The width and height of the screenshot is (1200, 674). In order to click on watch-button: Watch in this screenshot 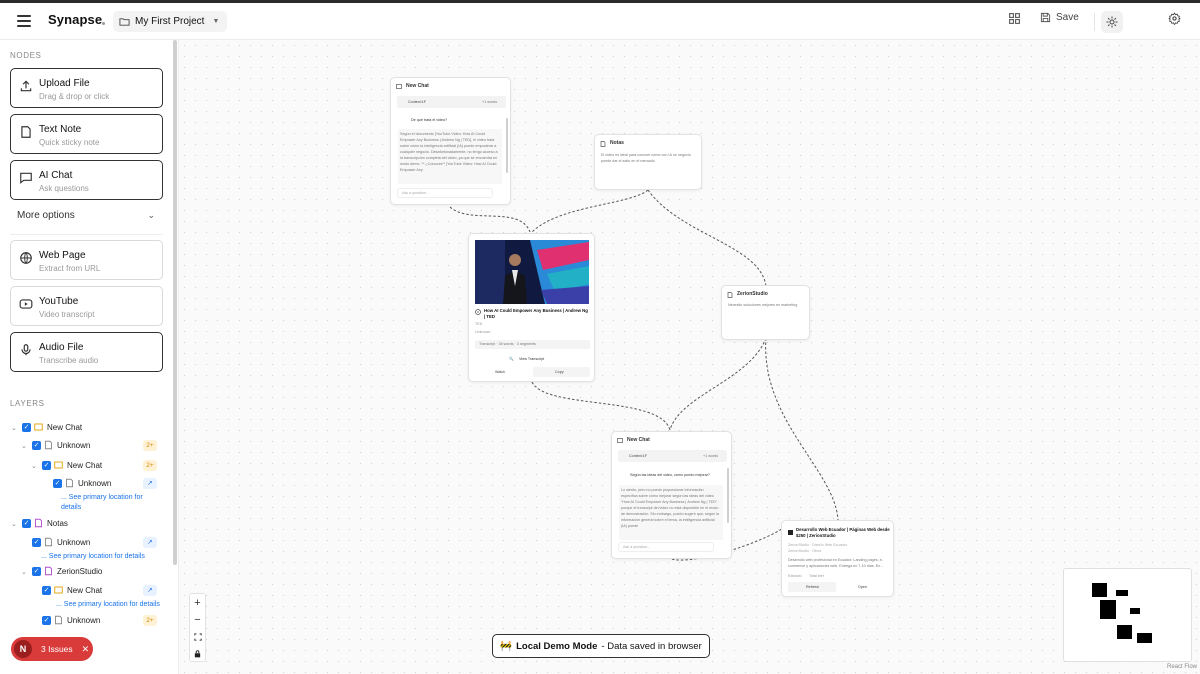, I will do `click(502, 372)`.